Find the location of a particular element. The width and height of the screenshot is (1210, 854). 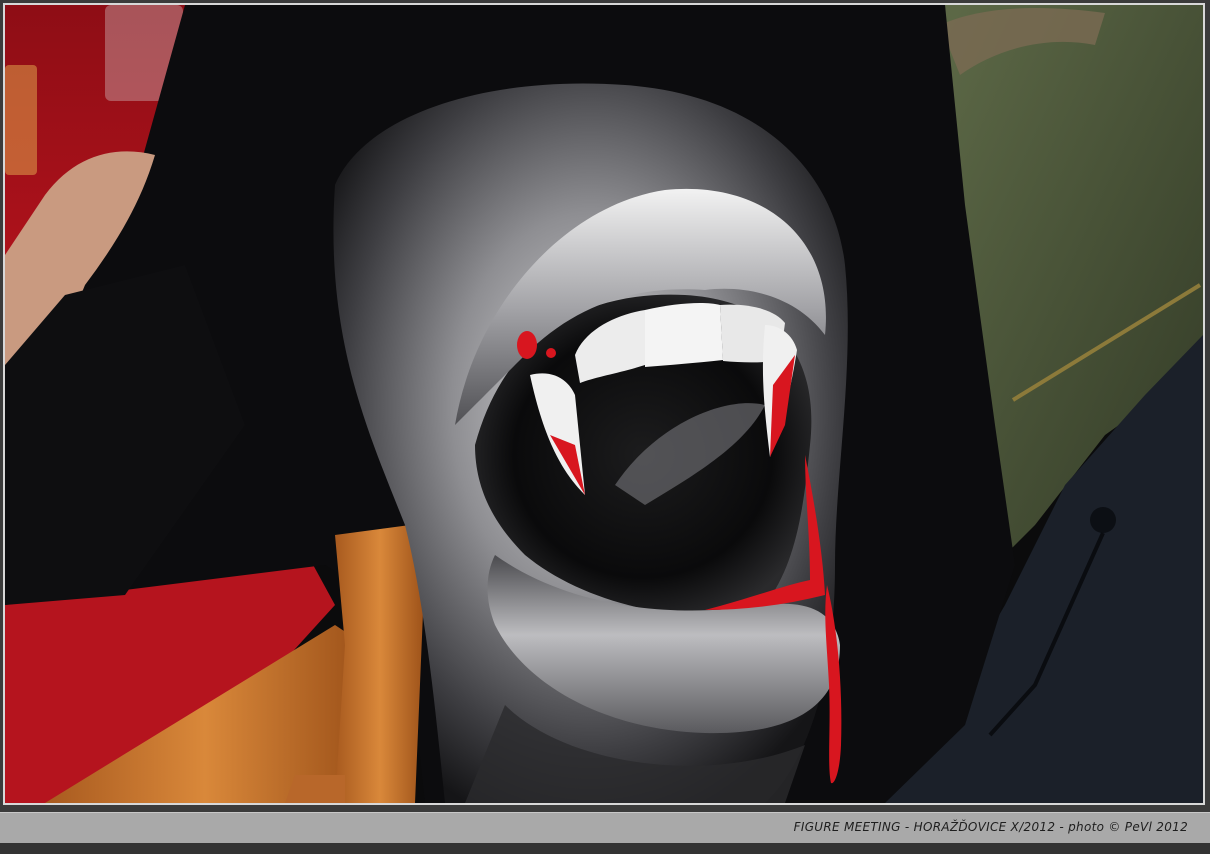

chair-seat is located at coordinates (315, 789).